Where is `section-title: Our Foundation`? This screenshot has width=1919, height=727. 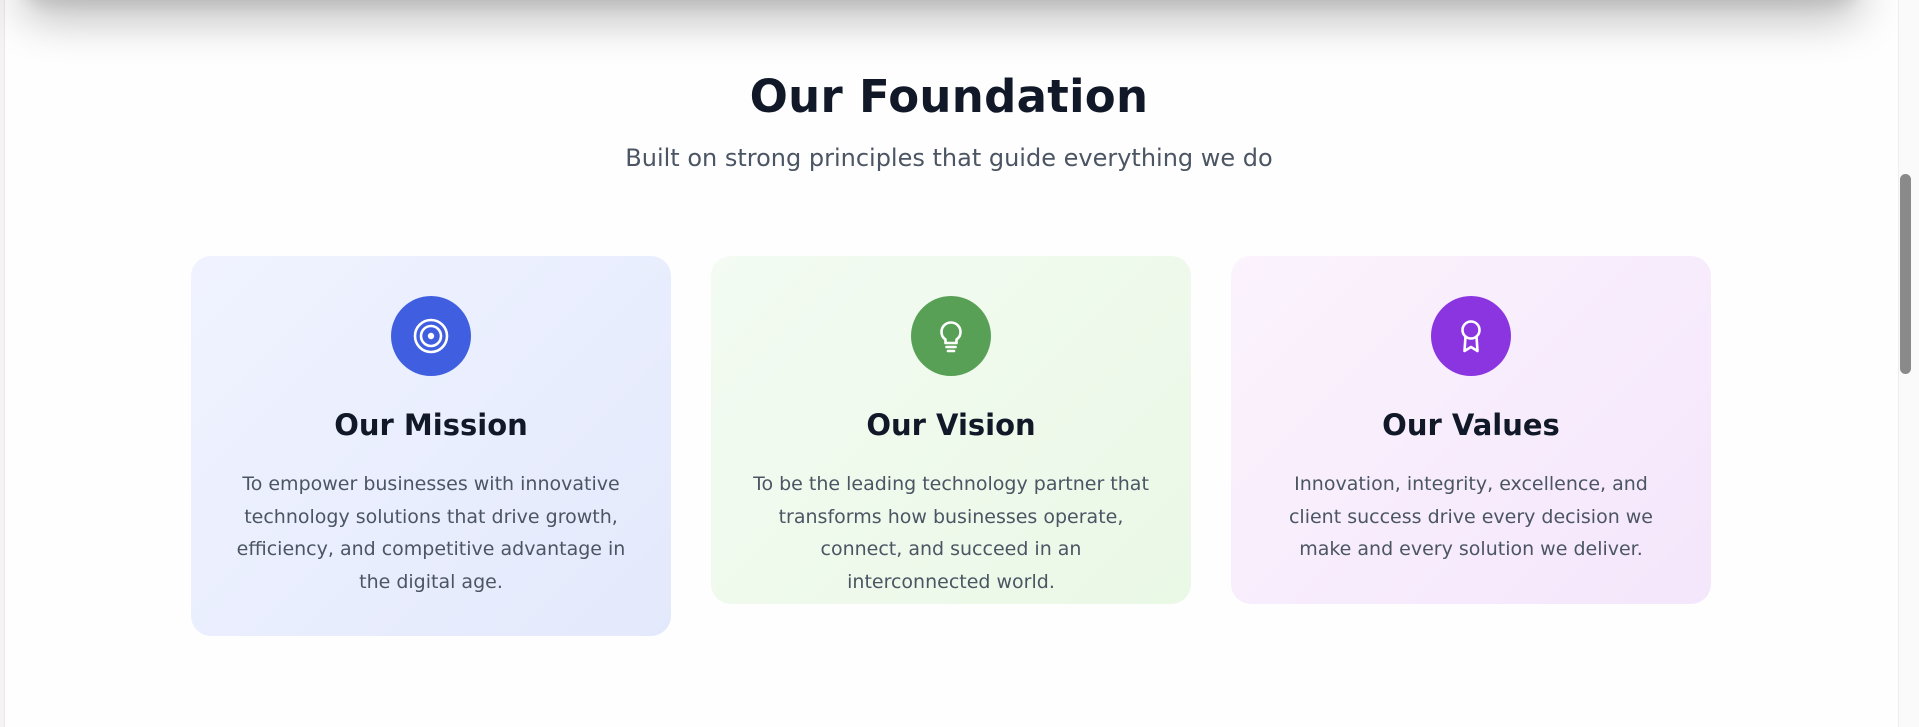
section-title: Our Foundation is located at coordinates (949, 96).